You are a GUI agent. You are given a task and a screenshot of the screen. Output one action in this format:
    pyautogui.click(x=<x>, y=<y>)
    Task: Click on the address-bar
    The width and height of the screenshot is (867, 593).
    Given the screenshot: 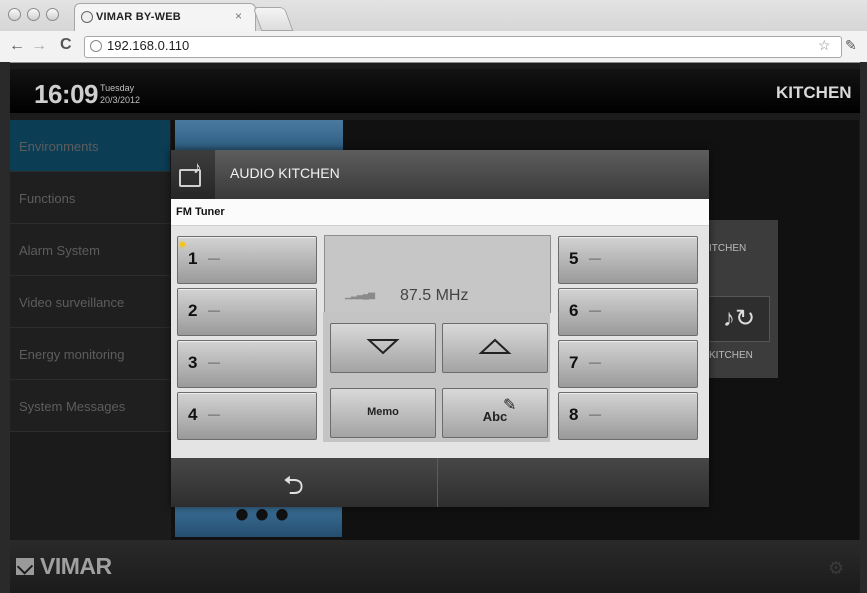 What is the action you would take?
    pyautogui.click(x=463, y=47)
    